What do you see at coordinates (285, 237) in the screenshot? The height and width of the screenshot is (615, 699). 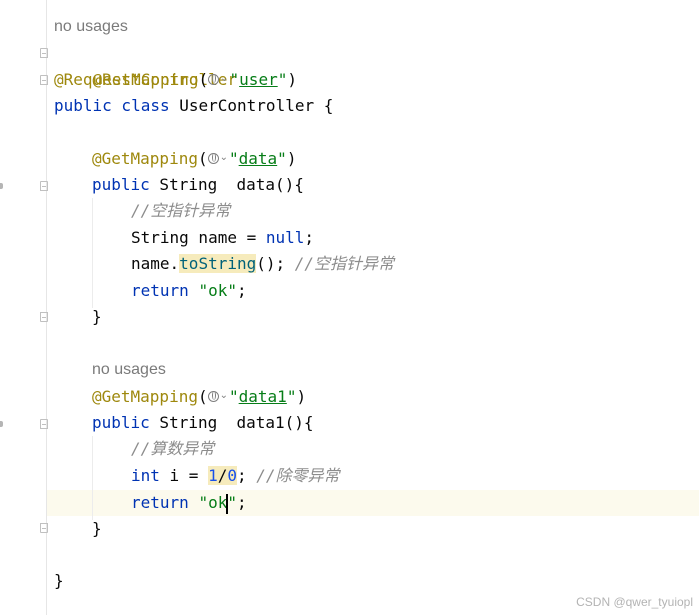 I see `keyword-token: null` at bounding box center [285, 237].